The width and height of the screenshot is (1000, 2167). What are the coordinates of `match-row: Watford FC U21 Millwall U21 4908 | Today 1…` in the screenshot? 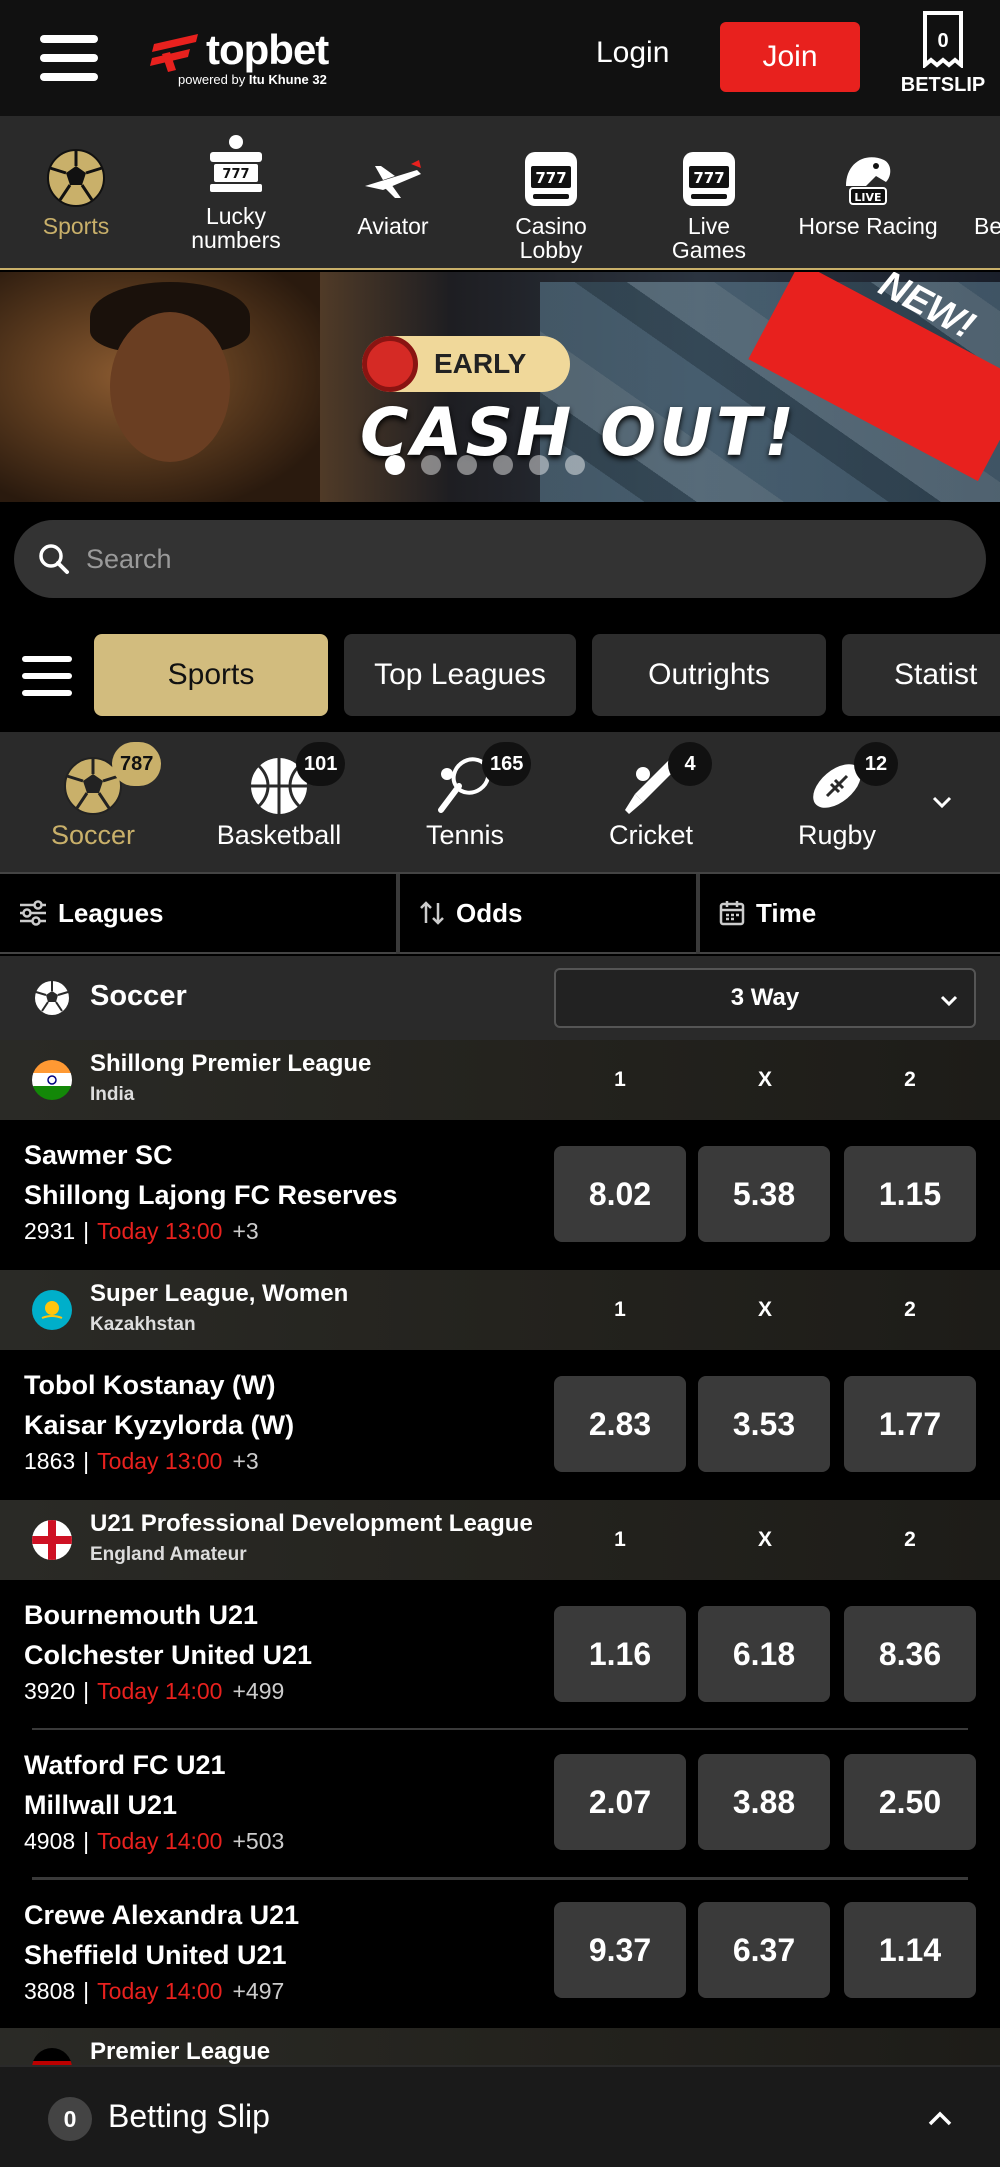 It's located at (500, 1804).